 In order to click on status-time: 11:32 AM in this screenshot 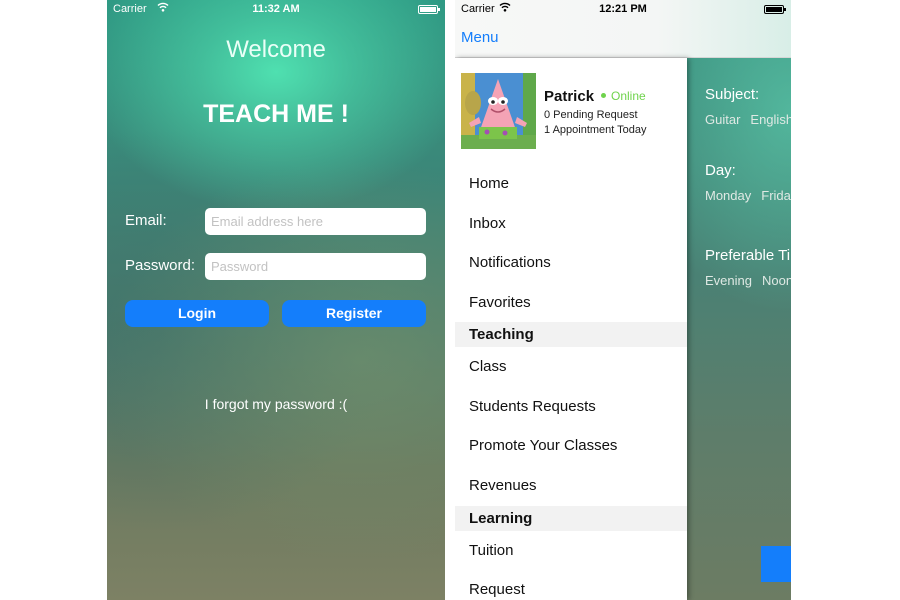, I will do `click(276, 9)`.